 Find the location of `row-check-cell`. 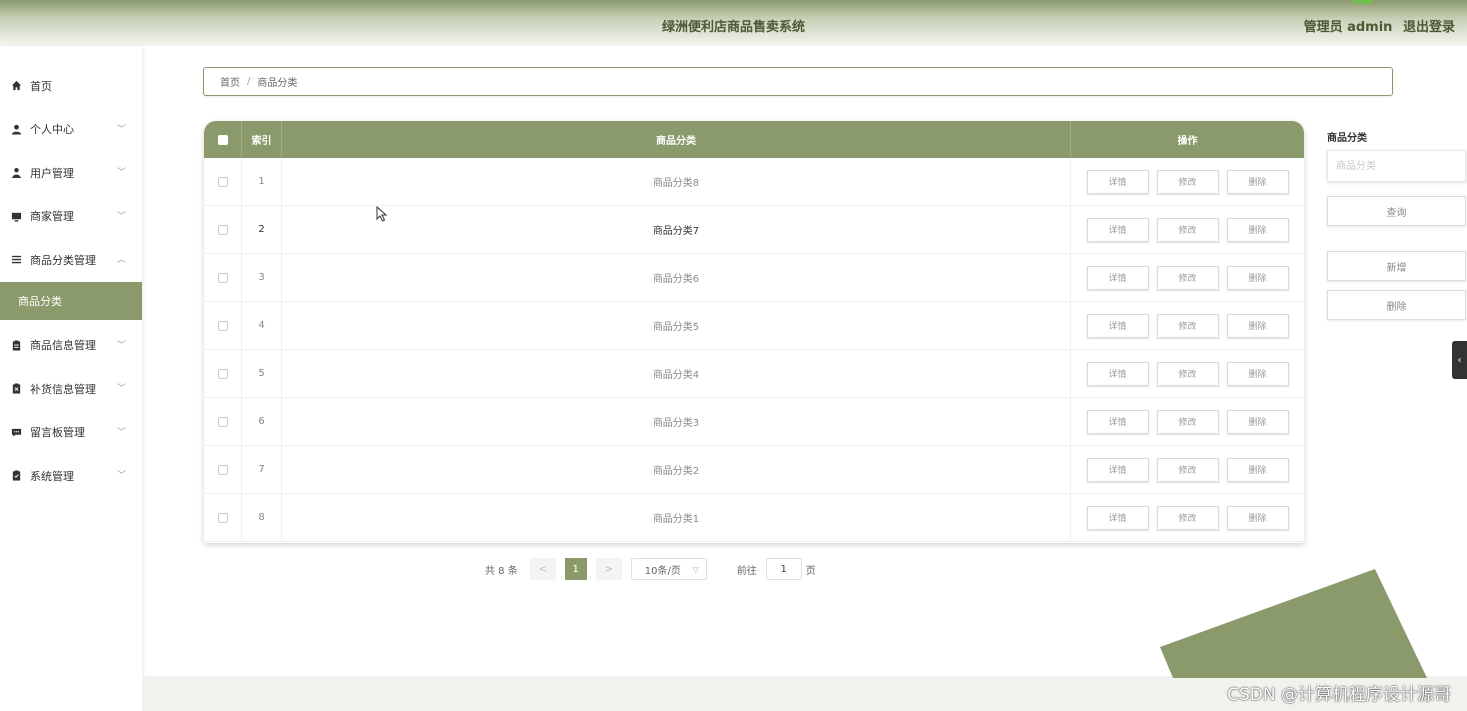

row-check-cell is located at coordinates (223, 229).